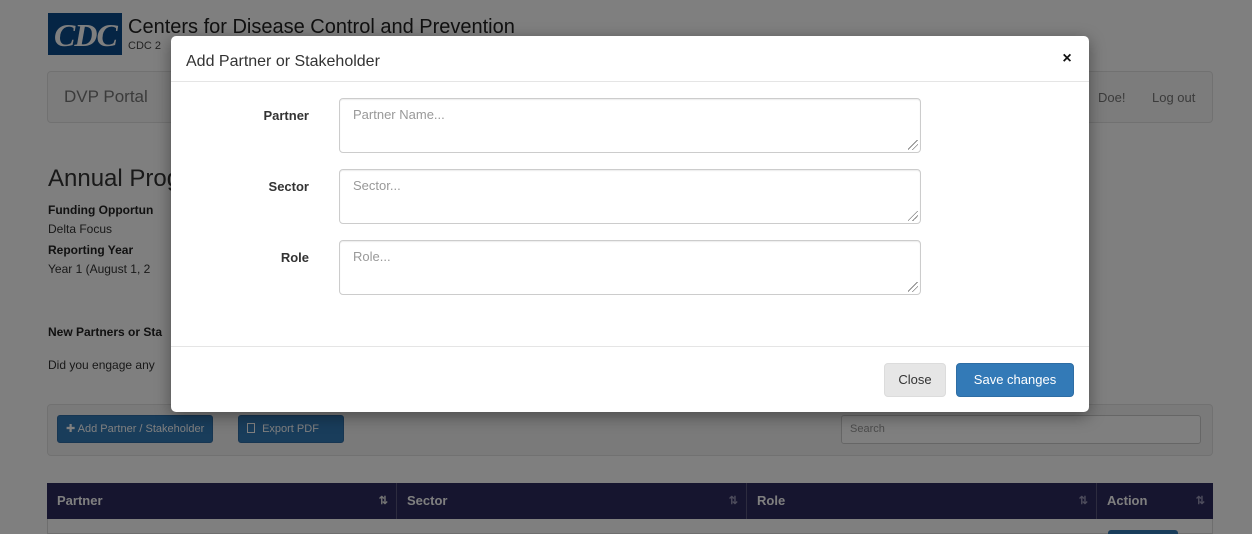 Image resolution: width=1252 pixels, height=534 pixels. Describe the element at coordinates (294, 257) in the screenshot. I see `role-label: Role` at that location.